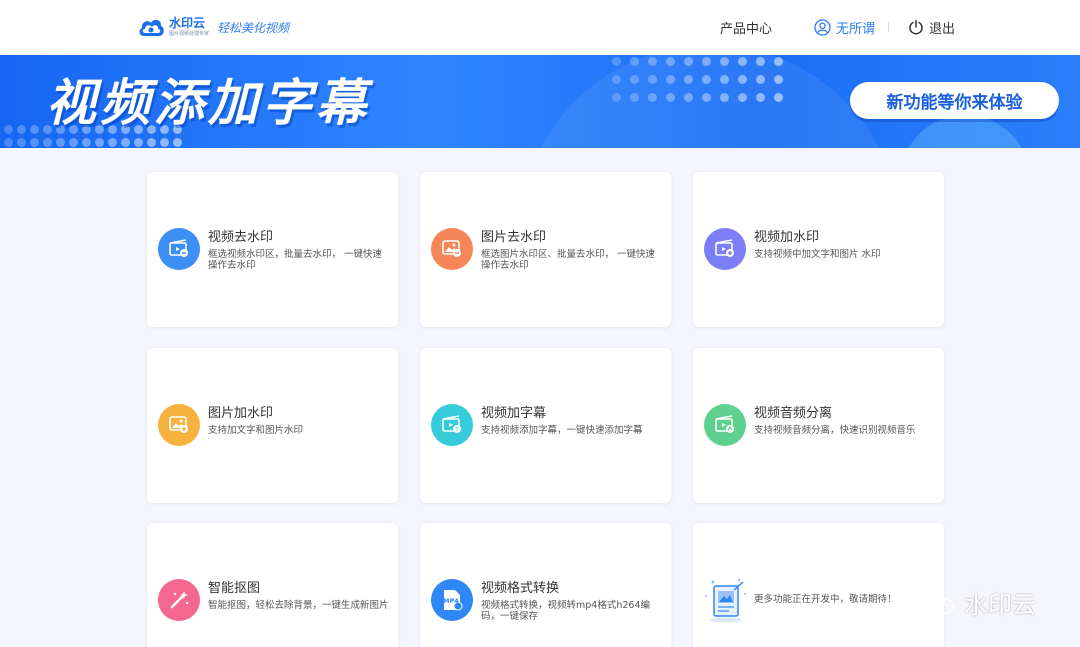 The image size is (1080, 647). I want to click on cloud-logo-icon, so click(151, 27).